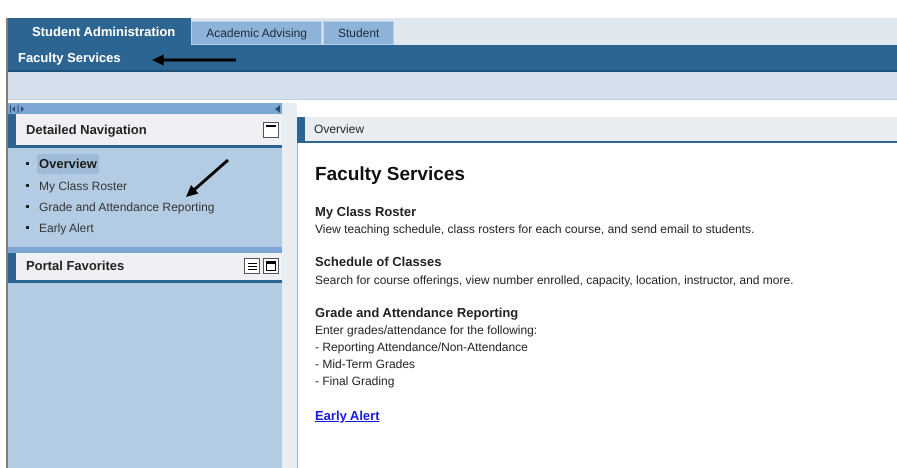 This screenshot has height=468, width=897. I want to click on nav-link: Grade and Attendance Reporting, so click(126, 207).